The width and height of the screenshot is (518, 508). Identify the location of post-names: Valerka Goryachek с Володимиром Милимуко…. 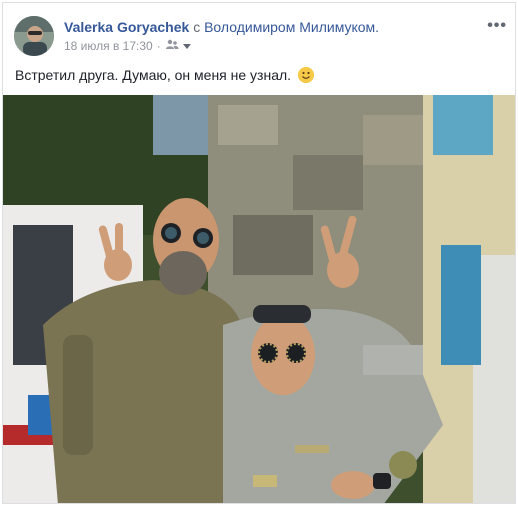
(221, 27).